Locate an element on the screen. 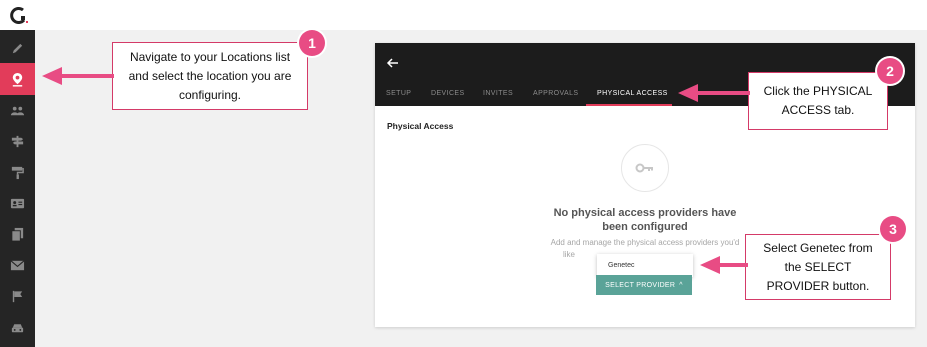 The height and width of the screenshot is (347, 927). sidebar-item-parking is located at coordinates (17, 328).